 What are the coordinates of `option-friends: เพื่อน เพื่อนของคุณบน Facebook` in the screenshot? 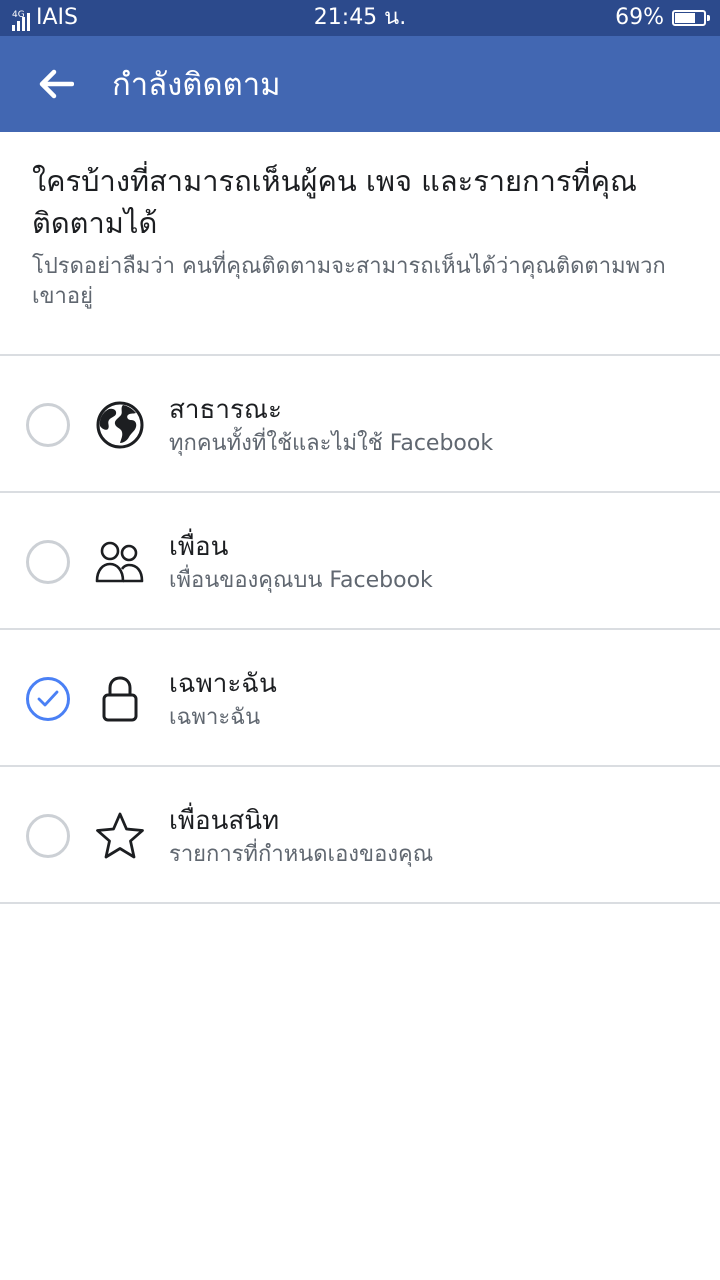 It's located at (360, 561).